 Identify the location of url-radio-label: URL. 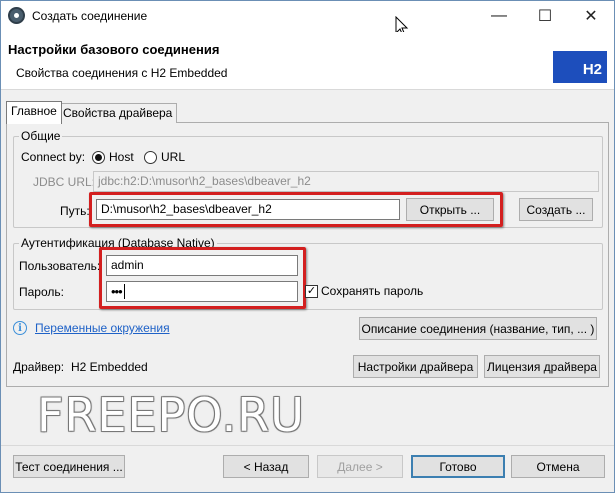
(173, 157).